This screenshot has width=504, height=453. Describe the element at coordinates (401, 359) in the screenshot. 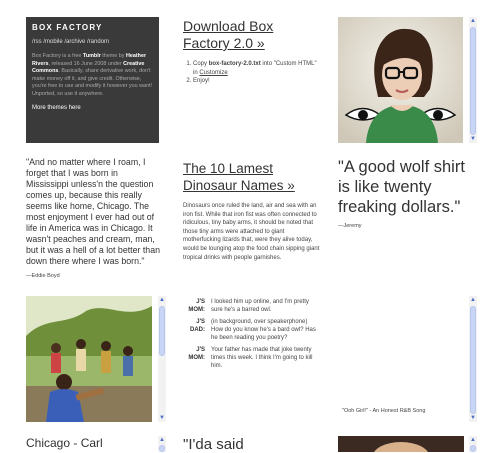

I see `audio-post: "Ooh Girl!" - An Honest R&B Song` at that location.